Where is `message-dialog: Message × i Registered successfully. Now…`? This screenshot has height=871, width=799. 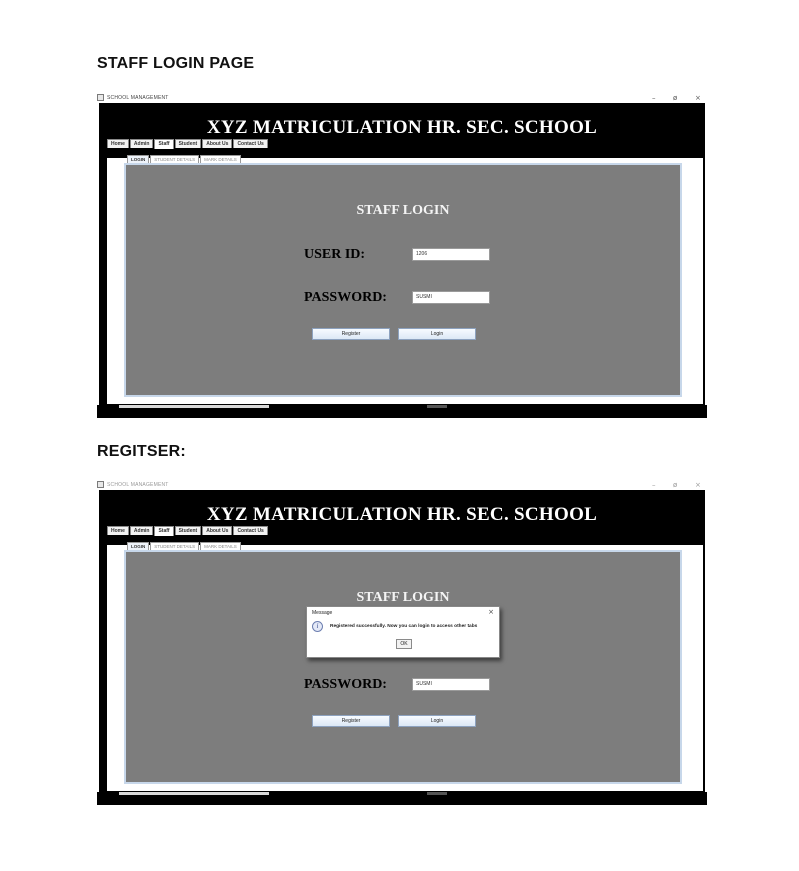
message-dialog: Message × i Registered successfully. Now… is located at coordinates (403, 632).